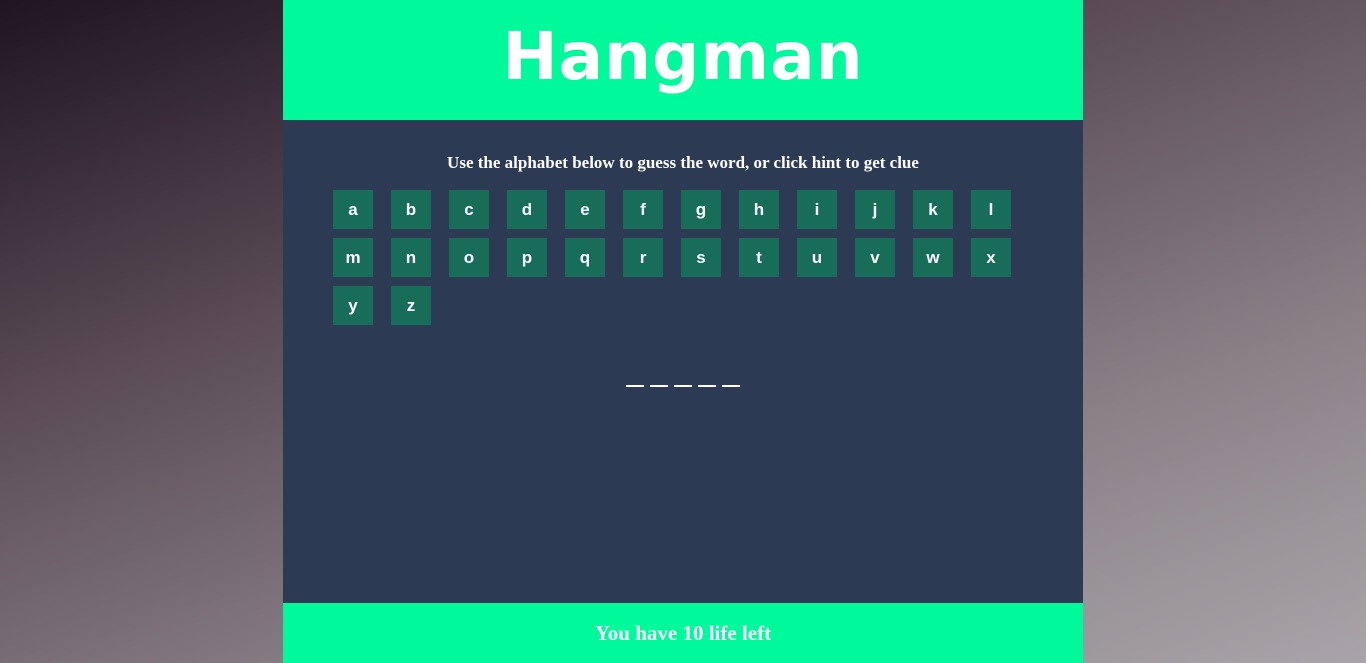 The image size is (1366, 663). What do you see at coordinates (411, 257) in the screenshot?
I see `letter-button-n: n` at bounding box center [411, 257].